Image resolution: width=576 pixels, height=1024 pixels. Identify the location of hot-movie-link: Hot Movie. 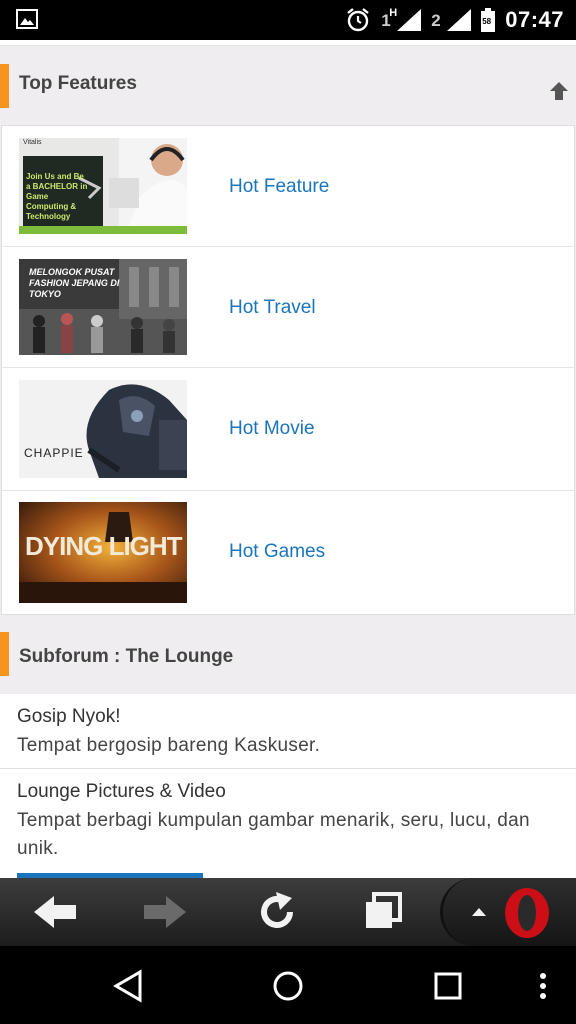
(272, 429).